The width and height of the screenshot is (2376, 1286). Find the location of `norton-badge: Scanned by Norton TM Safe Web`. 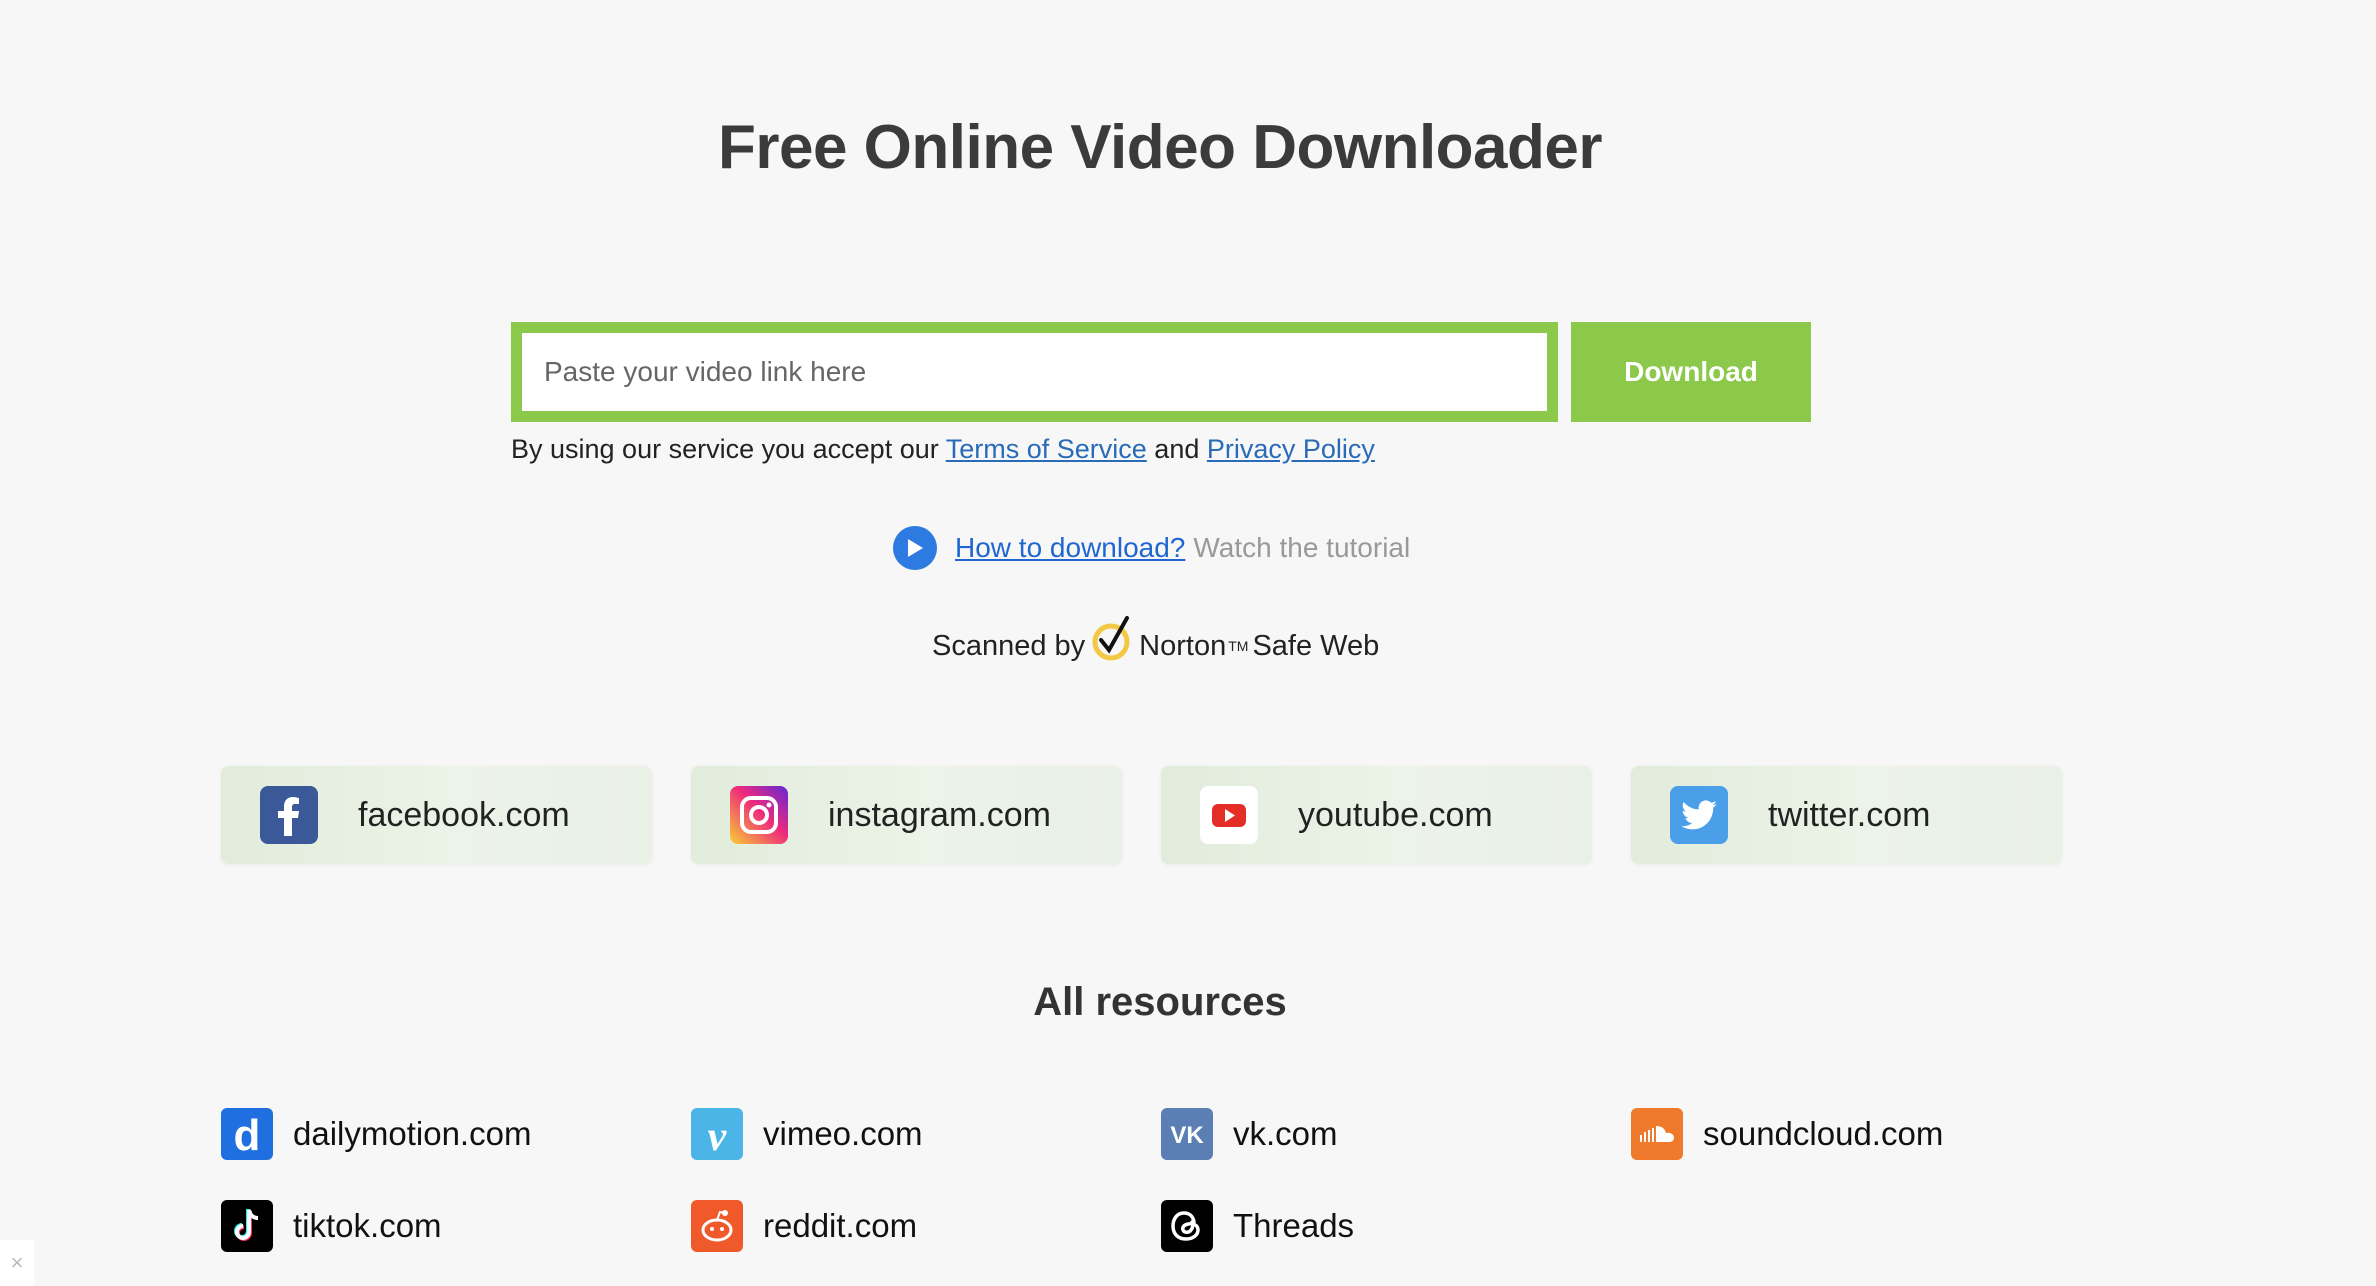

norton-badge: Scanned by Norton TM Safe Web is located at coordinates (1155, 646).